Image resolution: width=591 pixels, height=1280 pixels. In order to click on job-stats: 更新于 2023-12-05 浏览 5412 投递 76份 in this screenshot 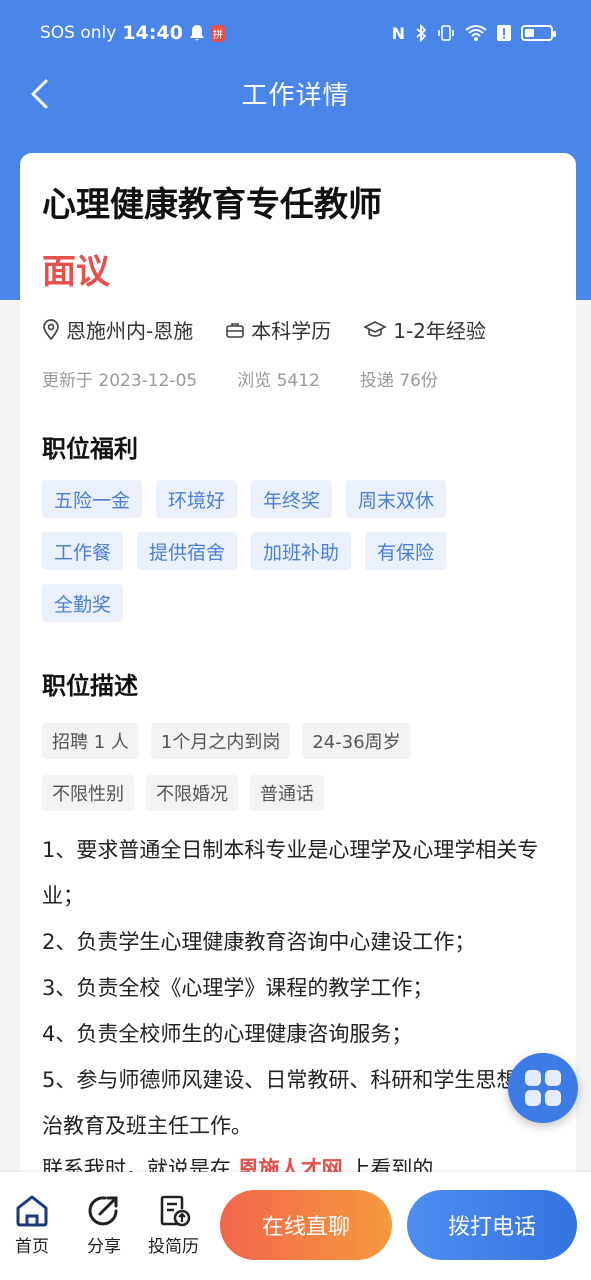, I will do `click(298, 378)`.